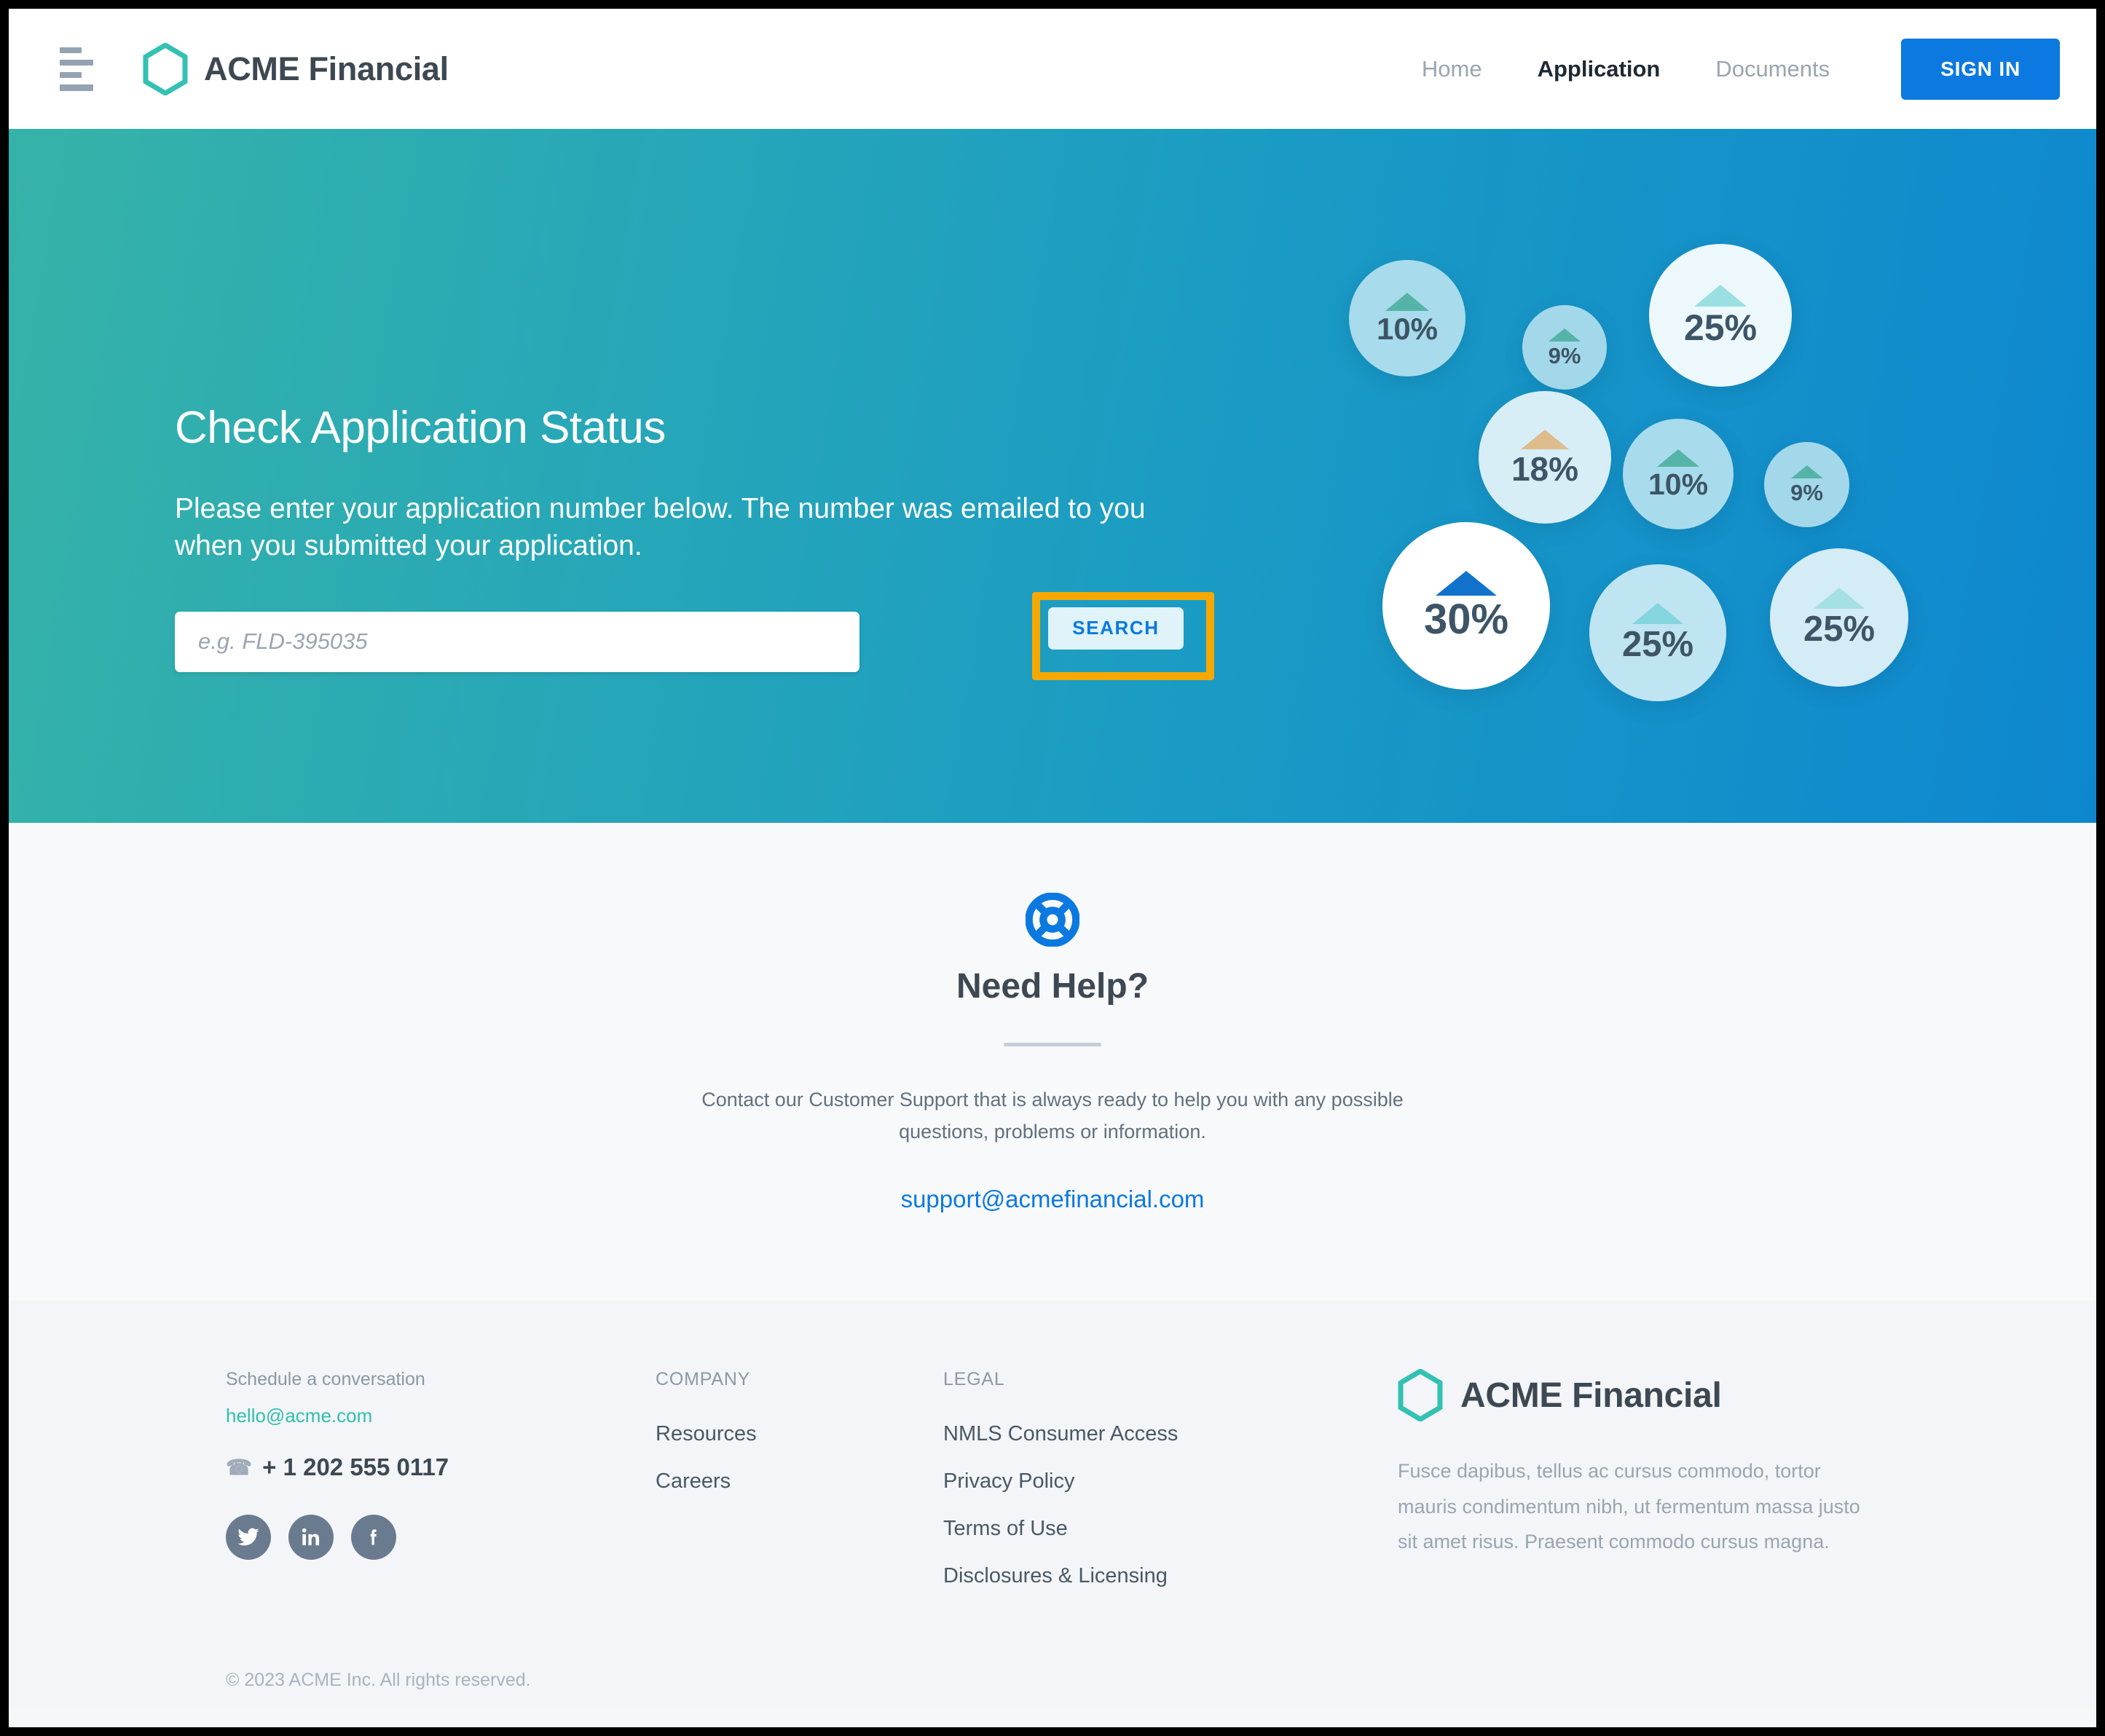 This screenshot has width=2105, height=1736. I want to click on contact-email-link: hello@acme.com, so click(299, 1416).